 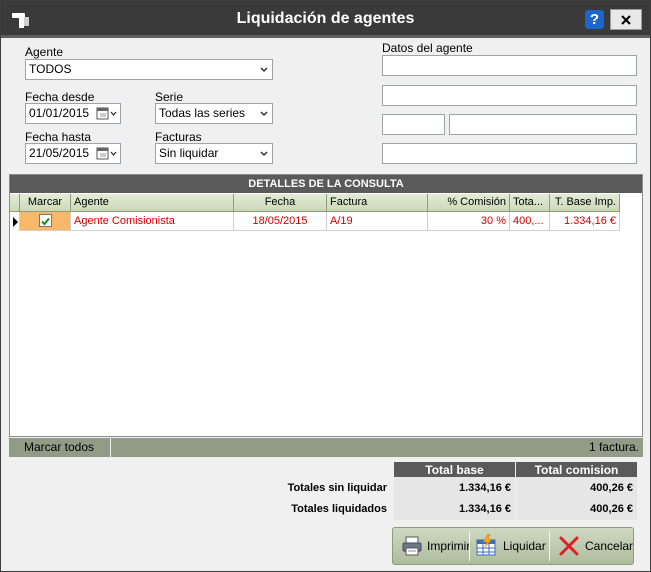 I want to click on totales-sin-liquidar-comision: 400,26 €, so click(x=576, y=488).